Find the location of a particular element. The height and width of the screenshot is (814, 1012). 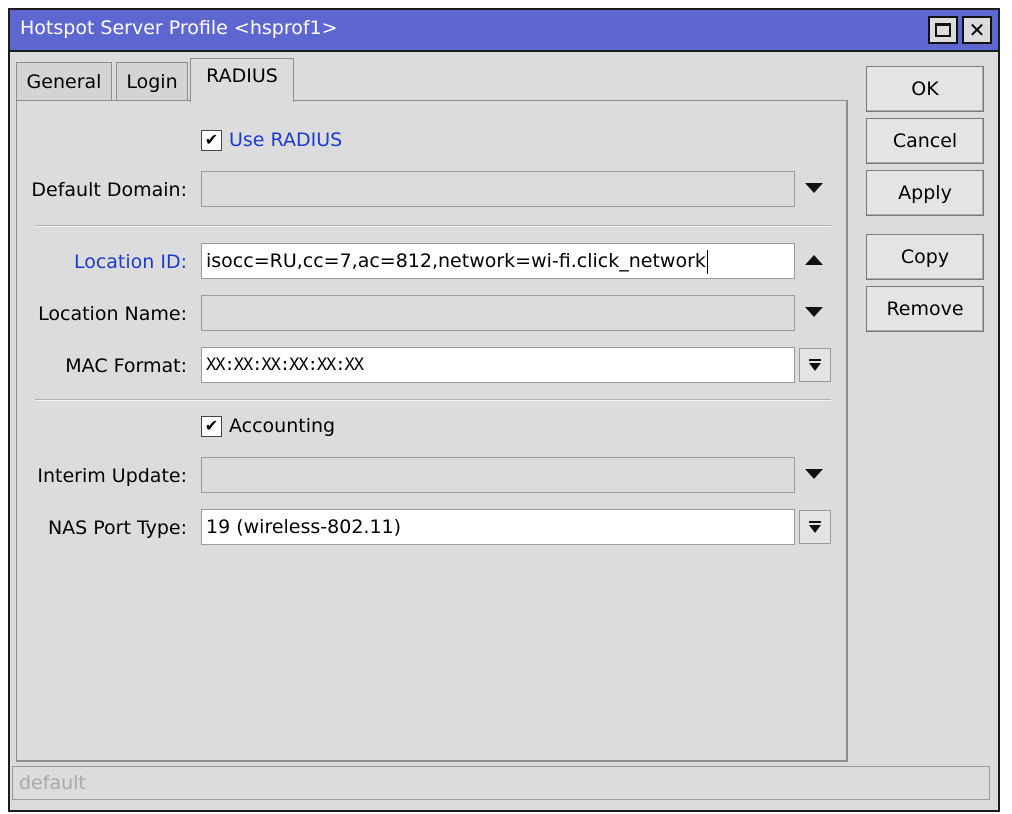

tab-login: Login is located at coordinates (152, 81).